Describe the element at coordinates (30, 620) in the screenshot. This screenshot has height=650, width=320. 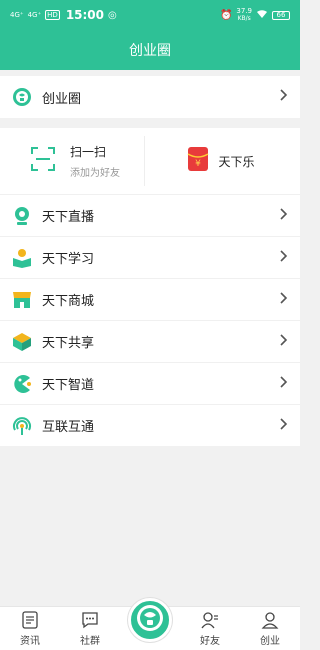
I see `news-icon` at that location.